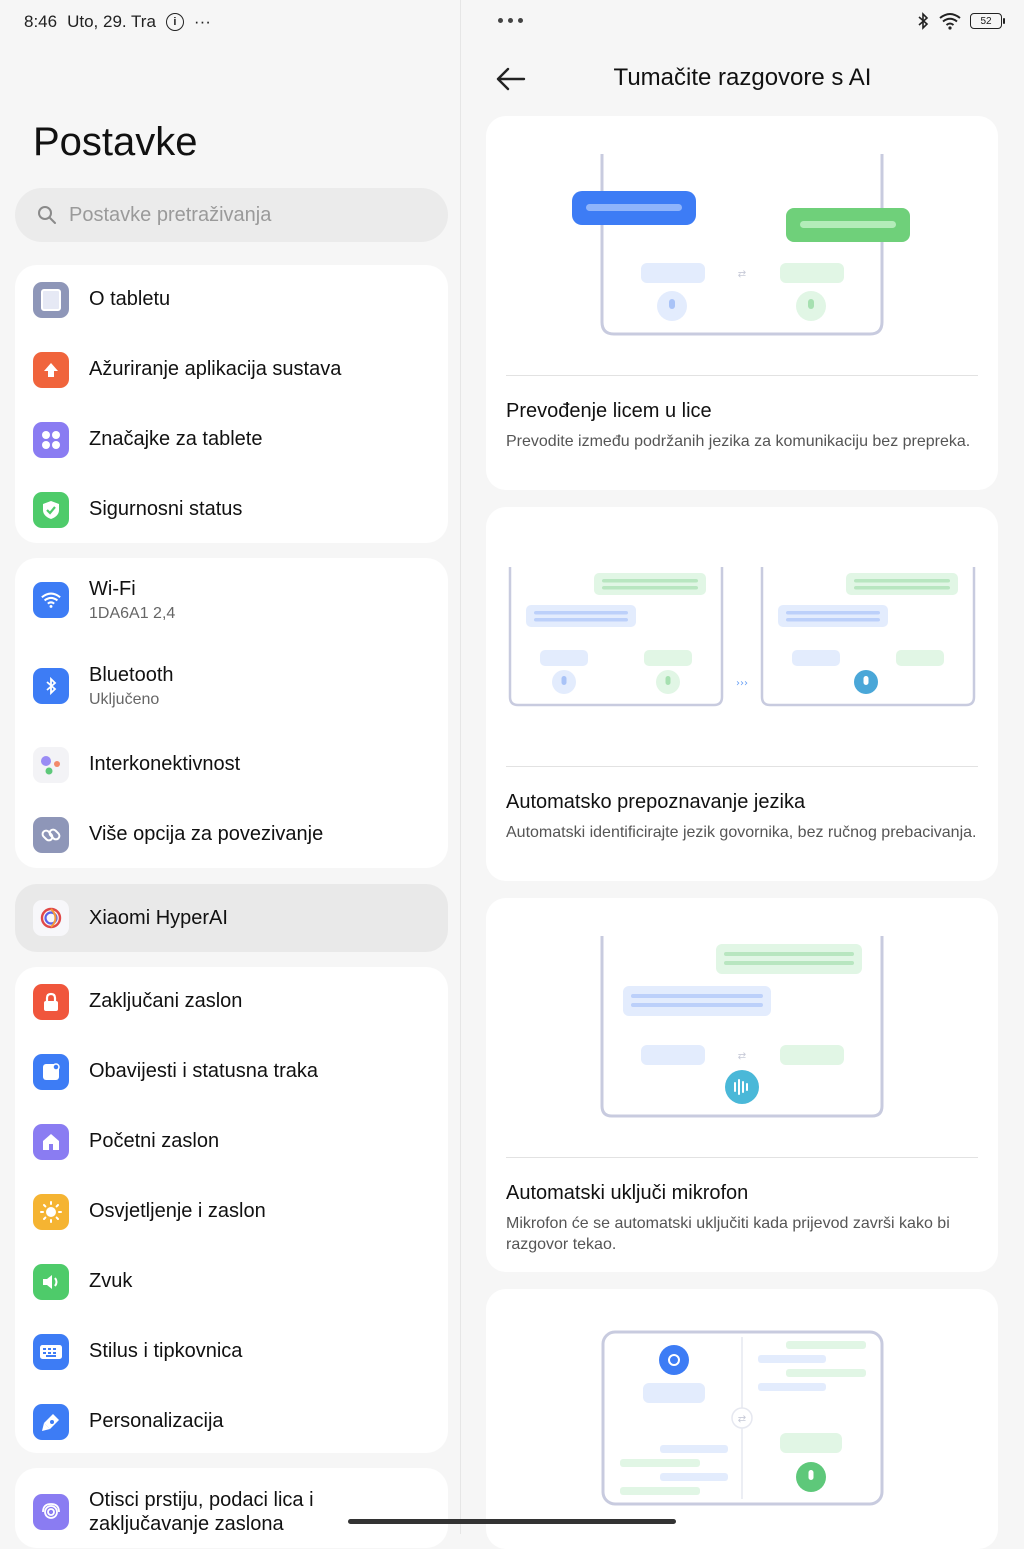 The image size is (1024, 1549). I want to click on illustration-auto-microphone: ⇄, so click(742, 1027).